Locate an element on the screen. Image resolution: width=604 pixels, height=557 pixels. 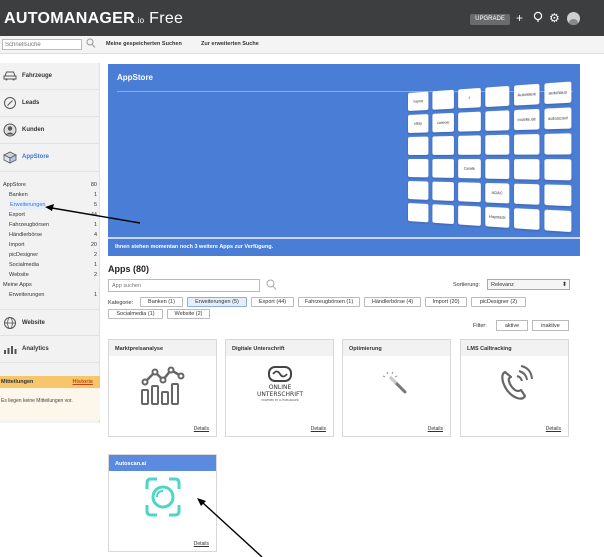
saved-searches-link: Meine gespeicherten Suchen is located at coordinates (144, 44).